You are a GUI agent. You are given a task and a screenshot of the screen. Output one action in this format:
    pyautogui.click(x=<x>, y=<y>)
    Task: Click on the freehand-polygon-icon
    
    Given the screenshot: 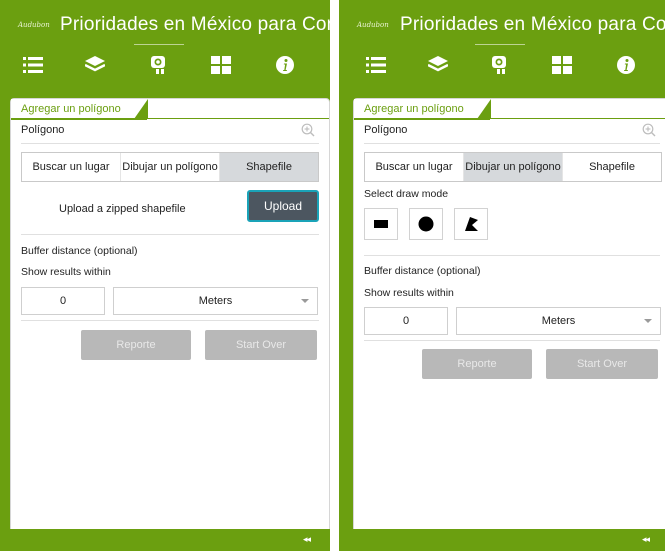 What is the action you would take?
    pyautogui.click(x=471, y=224)
    